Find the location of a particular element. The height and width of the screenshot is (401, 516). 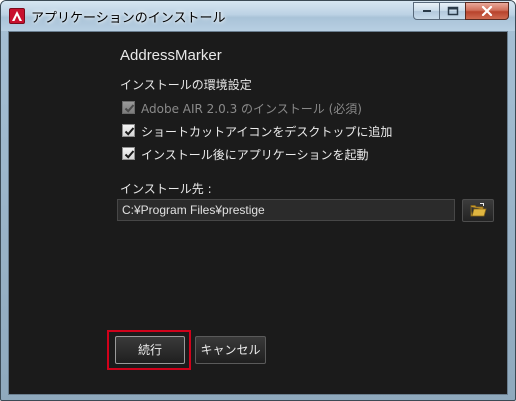

install-air-label: Adobe AIR 2.0.3 のインストール (必須) is located at coordinates (251, 109).